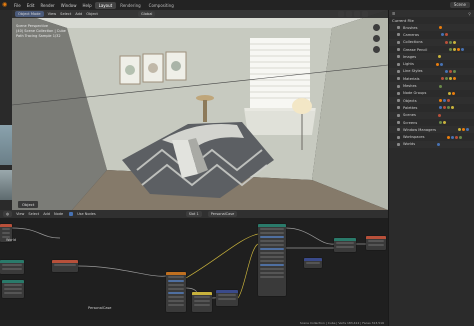  What do you see at coordinates (411, 78) in the screenshot?
I see `outliner-item-label: Materials` at bounding box center [411, 78].